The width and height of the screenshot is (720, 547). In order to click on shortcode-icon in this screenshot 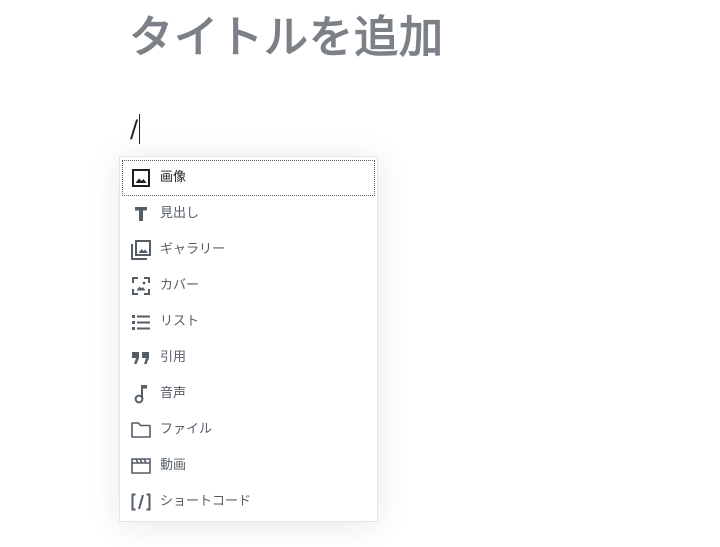, I will do `click(141, 502)`.